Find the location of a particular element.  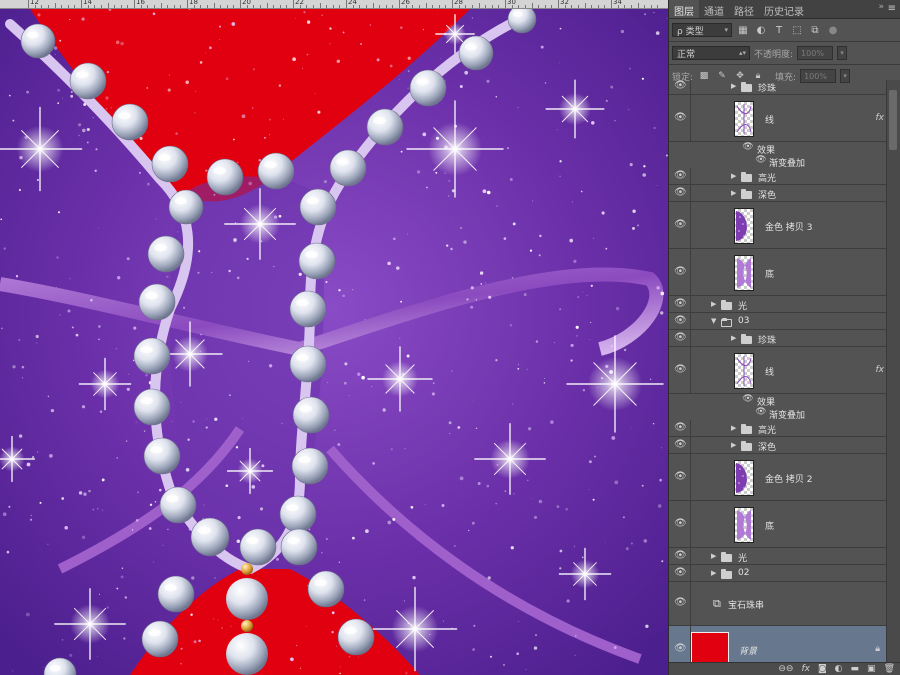

layer-row: 👁︎ 金色 拷贝 2 is located at coordinates (778, 477).